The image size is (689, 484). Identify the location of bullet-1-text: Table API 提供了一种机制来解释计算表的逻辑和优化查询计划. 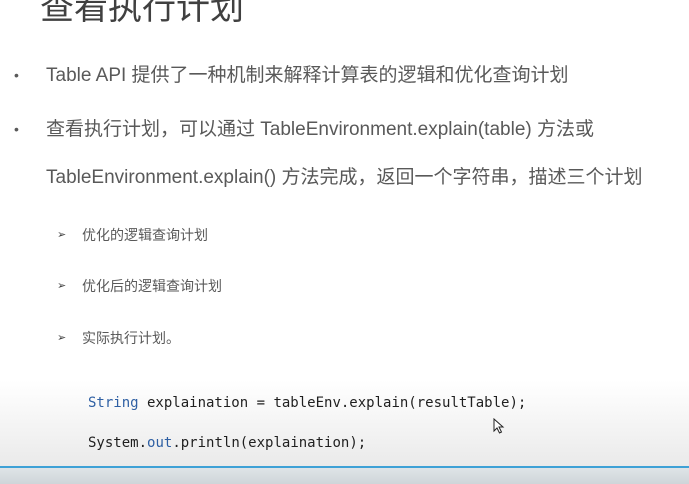
(307, 75).